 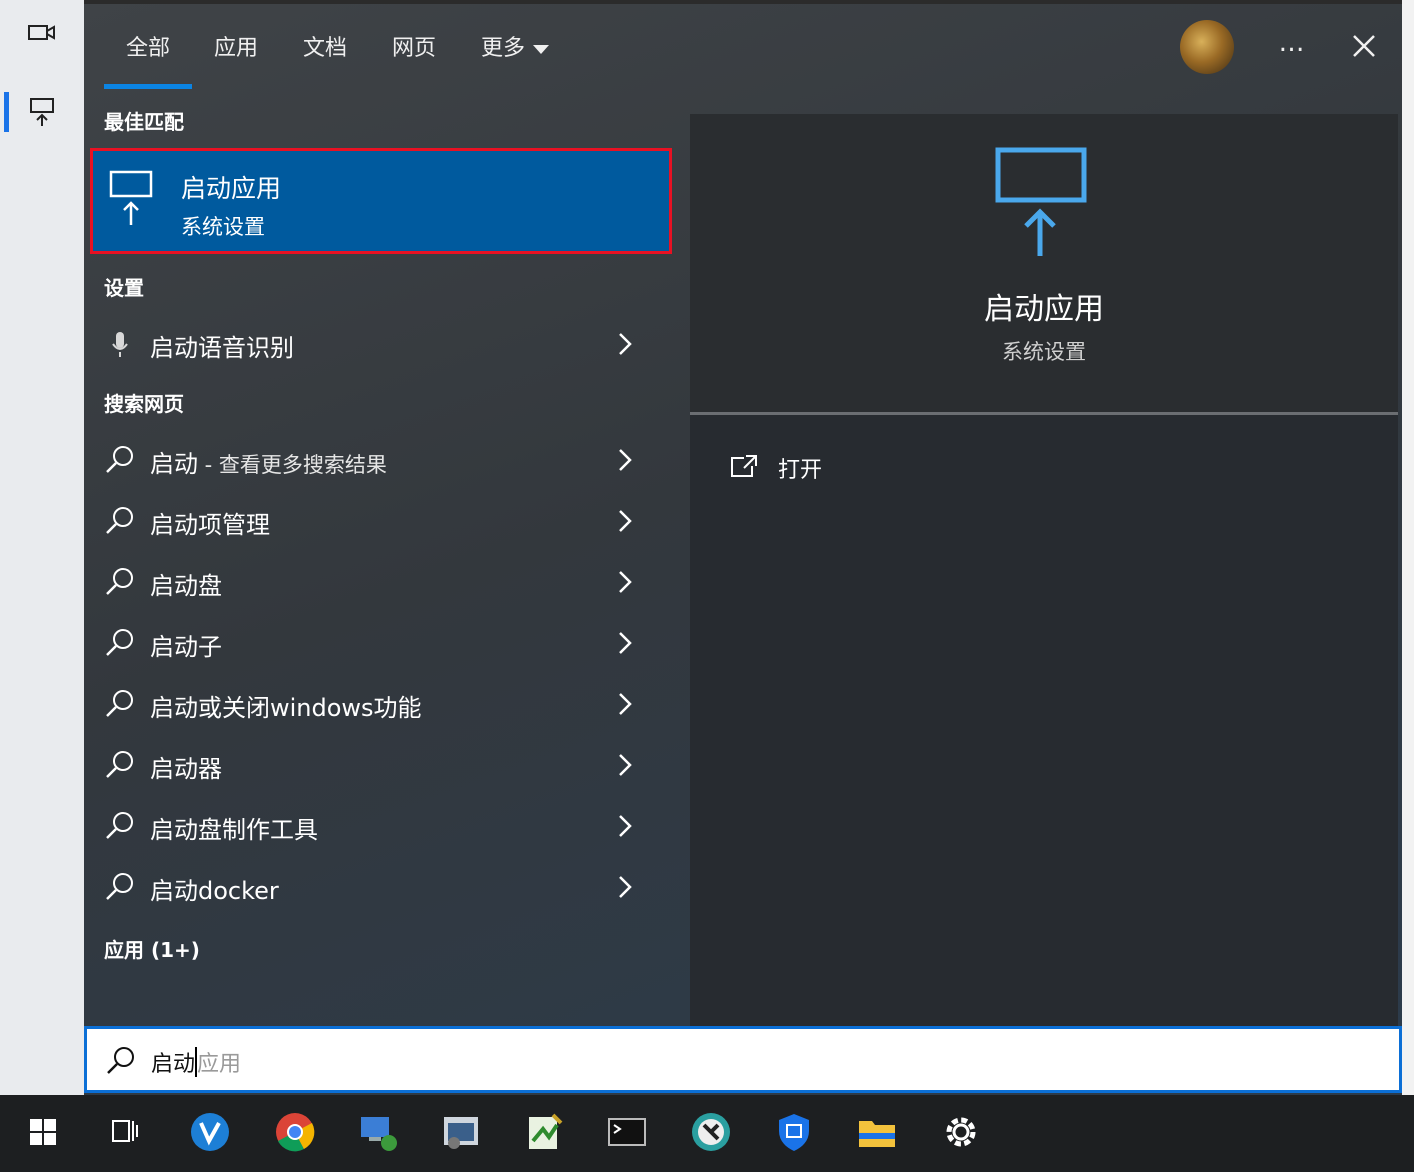 I want to click on background-window-edge, so click(x=1408, y=547).